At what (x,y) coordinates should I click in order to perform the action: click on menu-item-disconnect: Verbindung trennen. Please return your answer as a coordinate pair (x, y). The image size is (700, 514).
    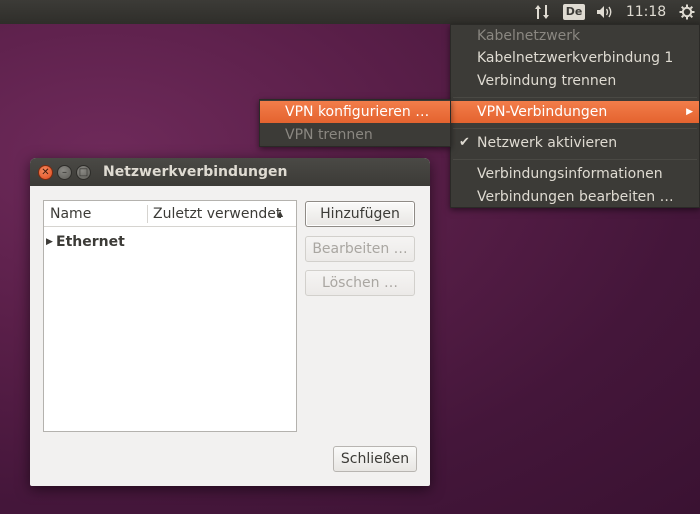
    Looking at the image, I should click on (575, 81).